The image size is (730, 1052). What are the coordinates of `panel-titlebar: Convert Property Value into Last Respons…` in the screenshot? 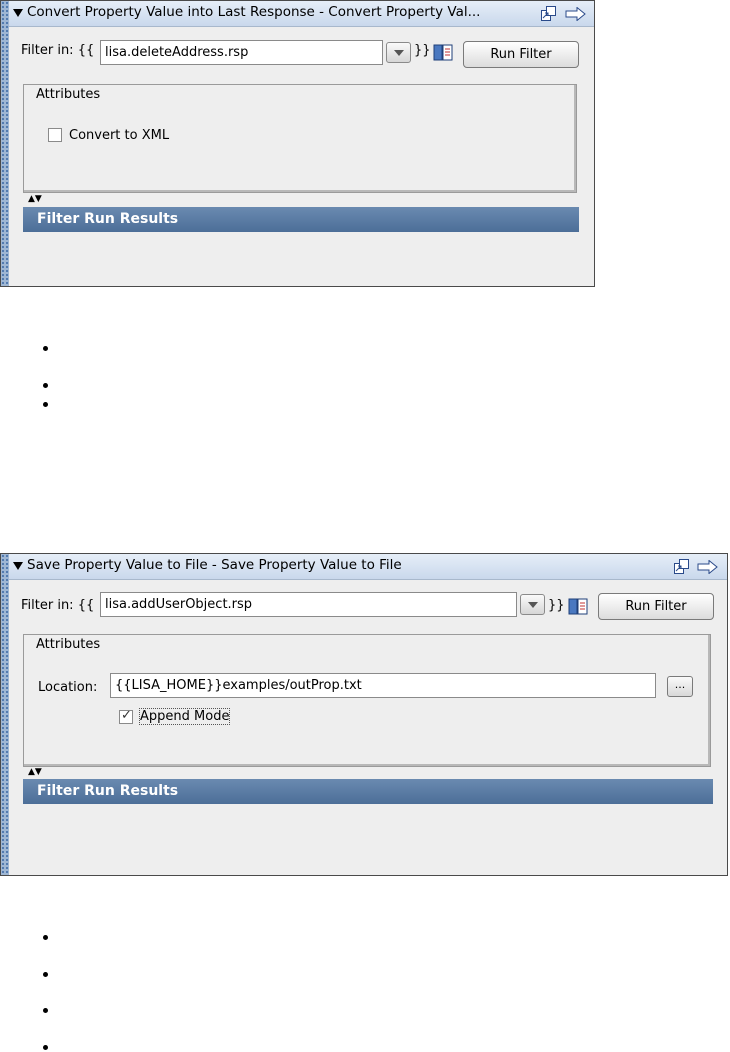 It's located at (301, 14).